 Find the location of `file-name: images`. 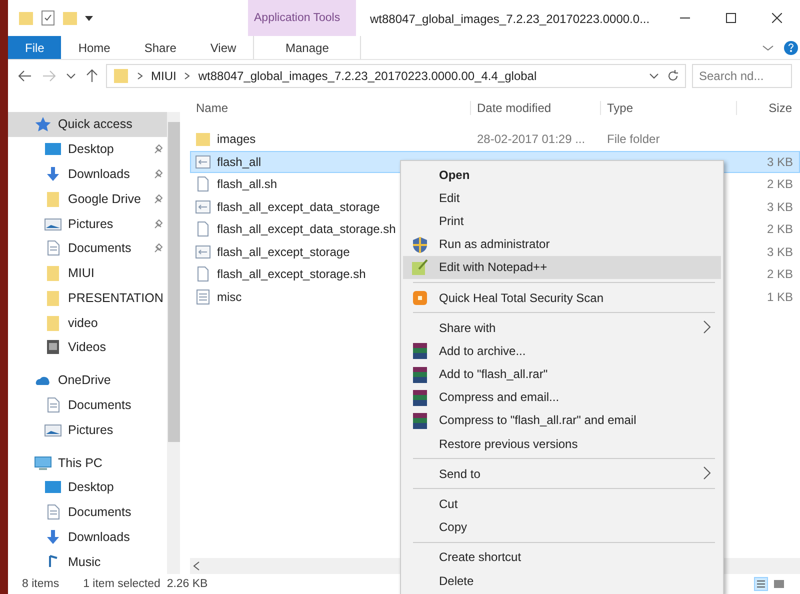

file-name: images is located at coordinates (236, 139).